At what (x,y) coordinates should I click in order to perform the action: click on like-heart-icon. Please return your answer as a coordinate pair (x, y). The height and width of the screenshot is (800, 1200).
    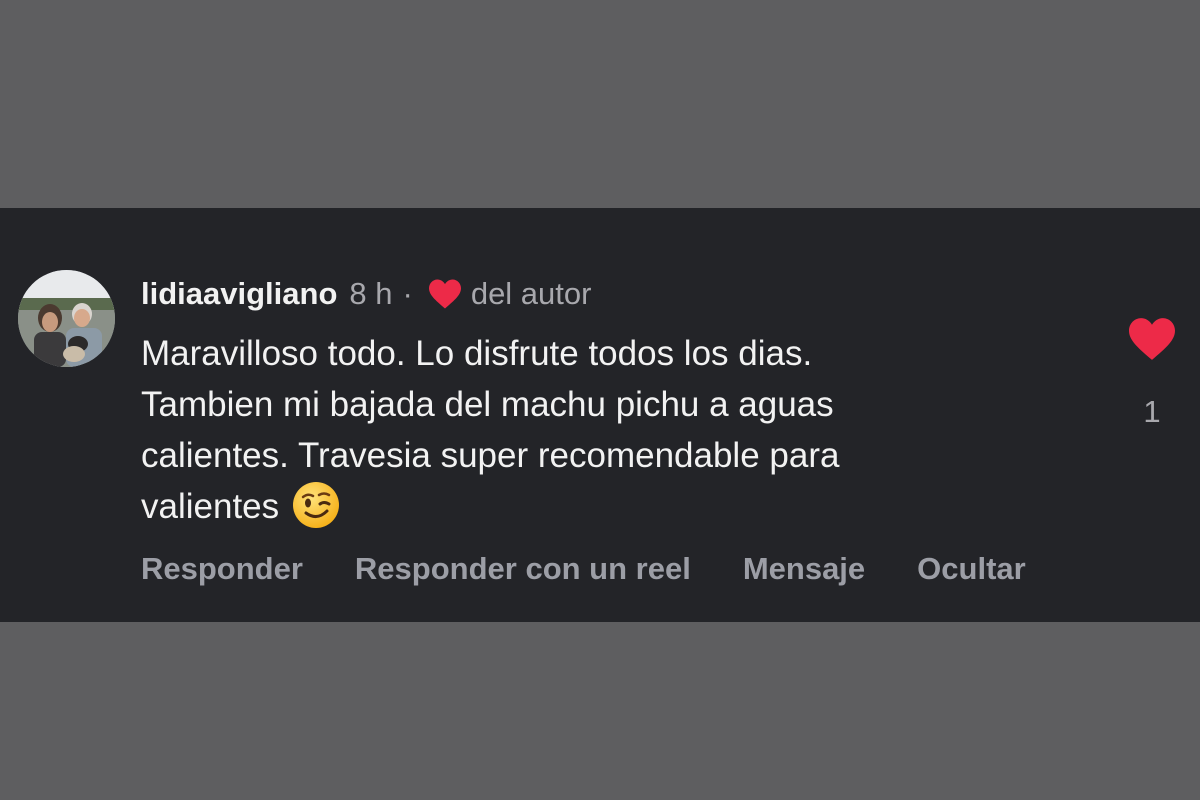
    Looking at the image, I should click on (1152, 340).